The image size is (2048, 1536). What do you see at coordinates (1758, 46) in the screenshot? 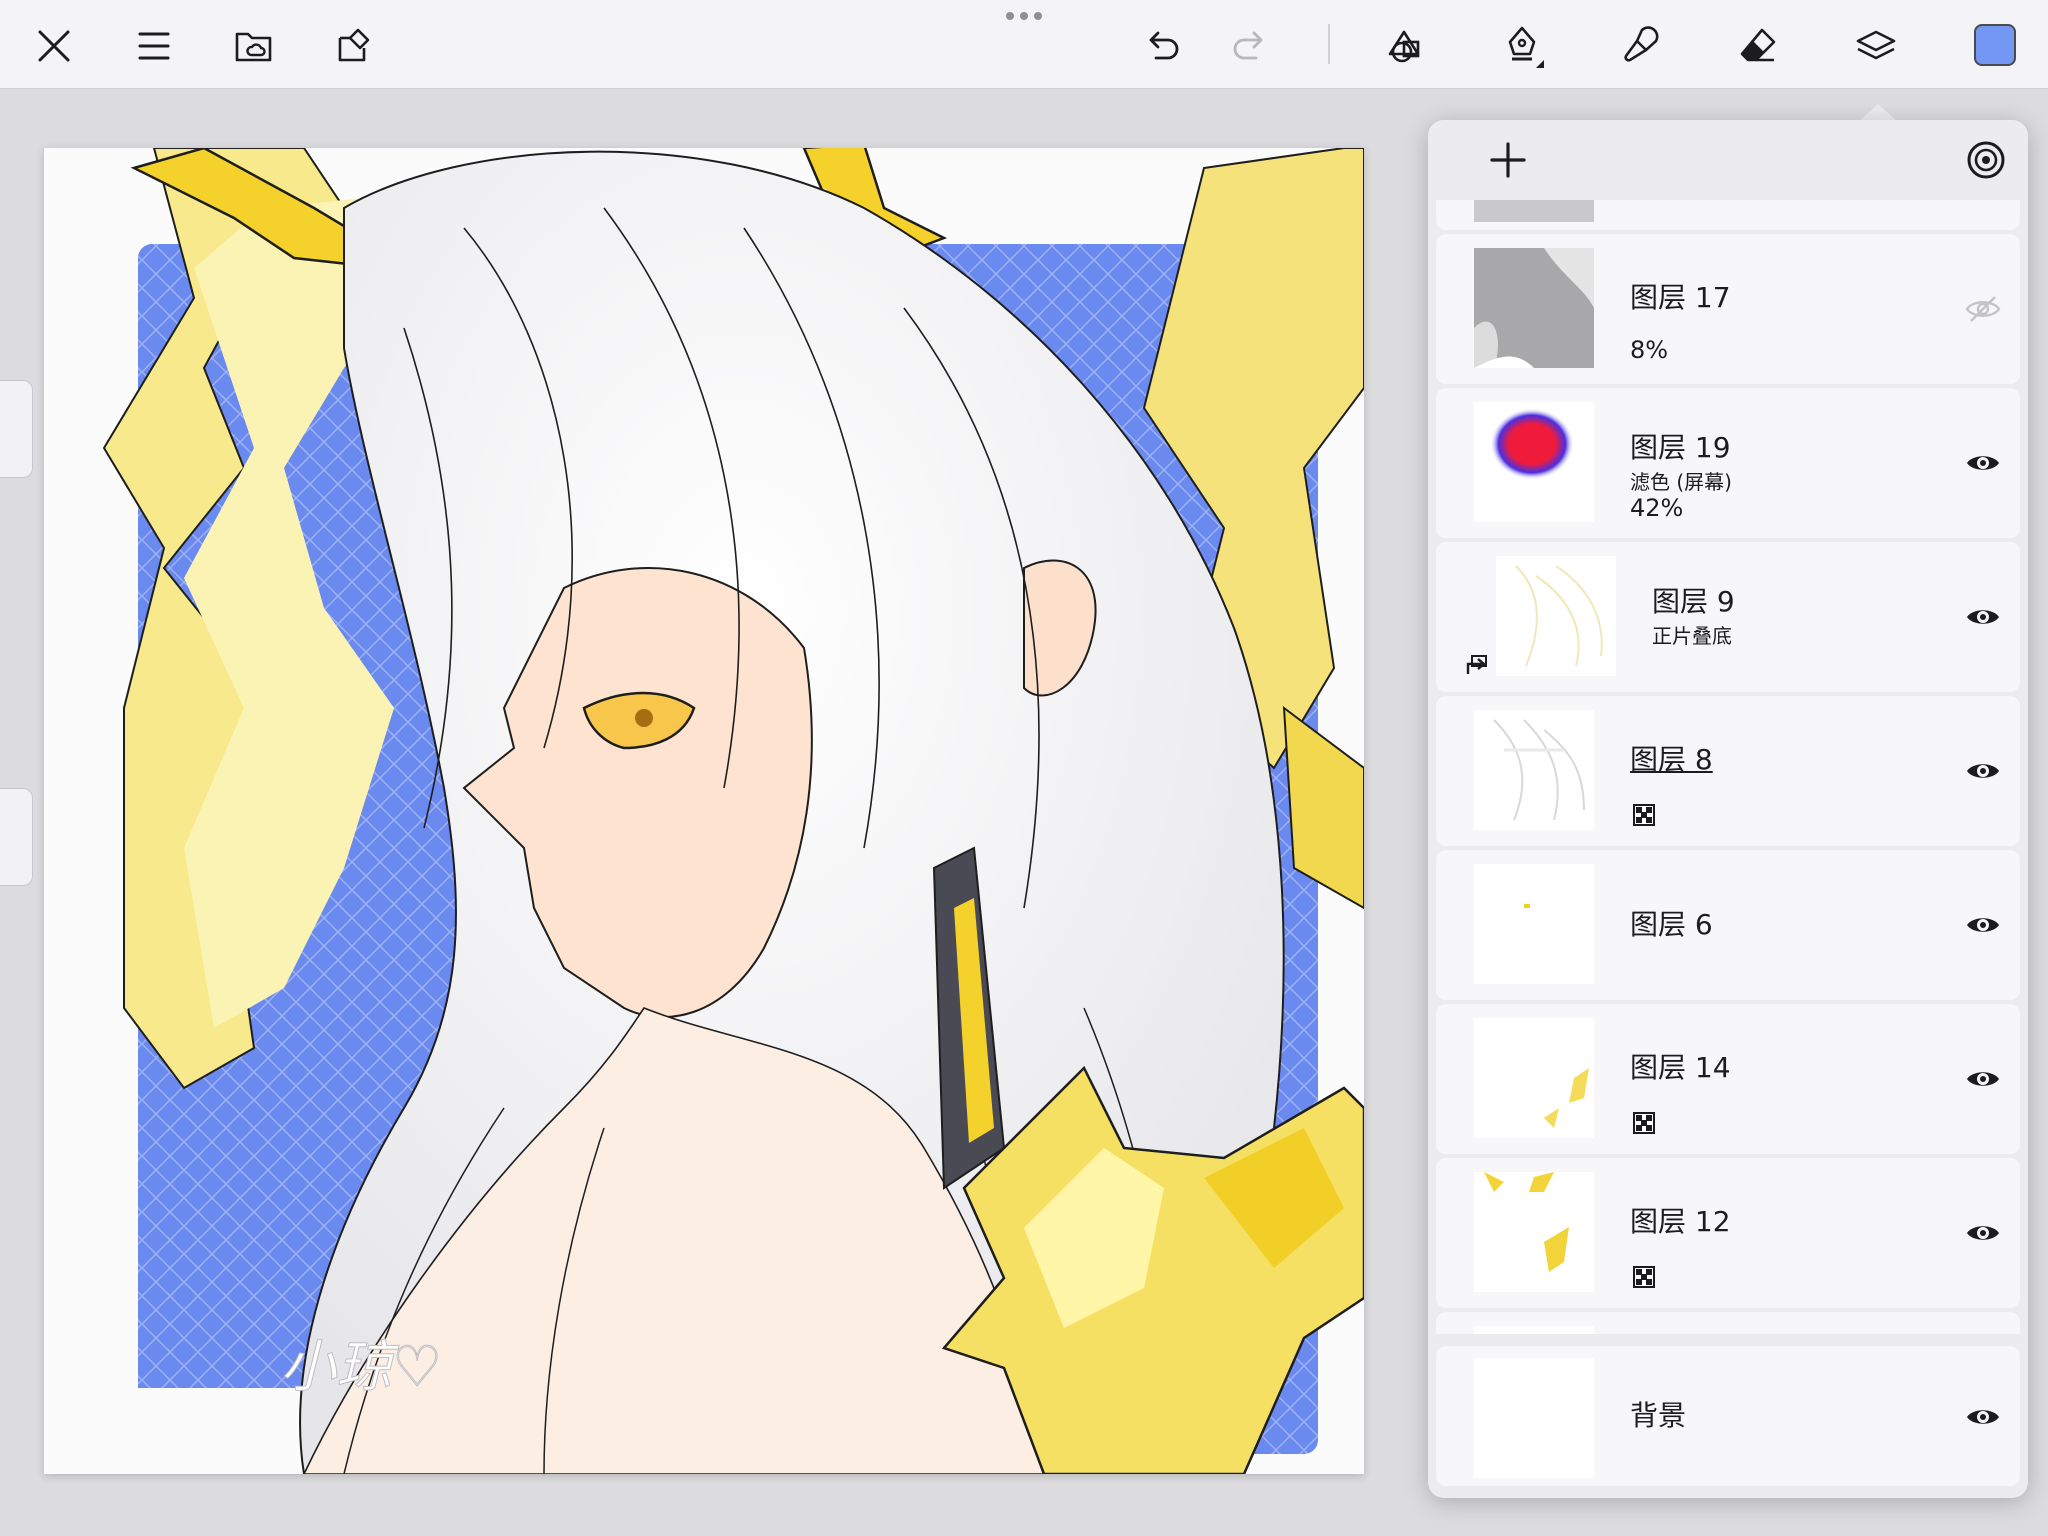
I see `eraser-icon` at bounding box center [1758, 46].